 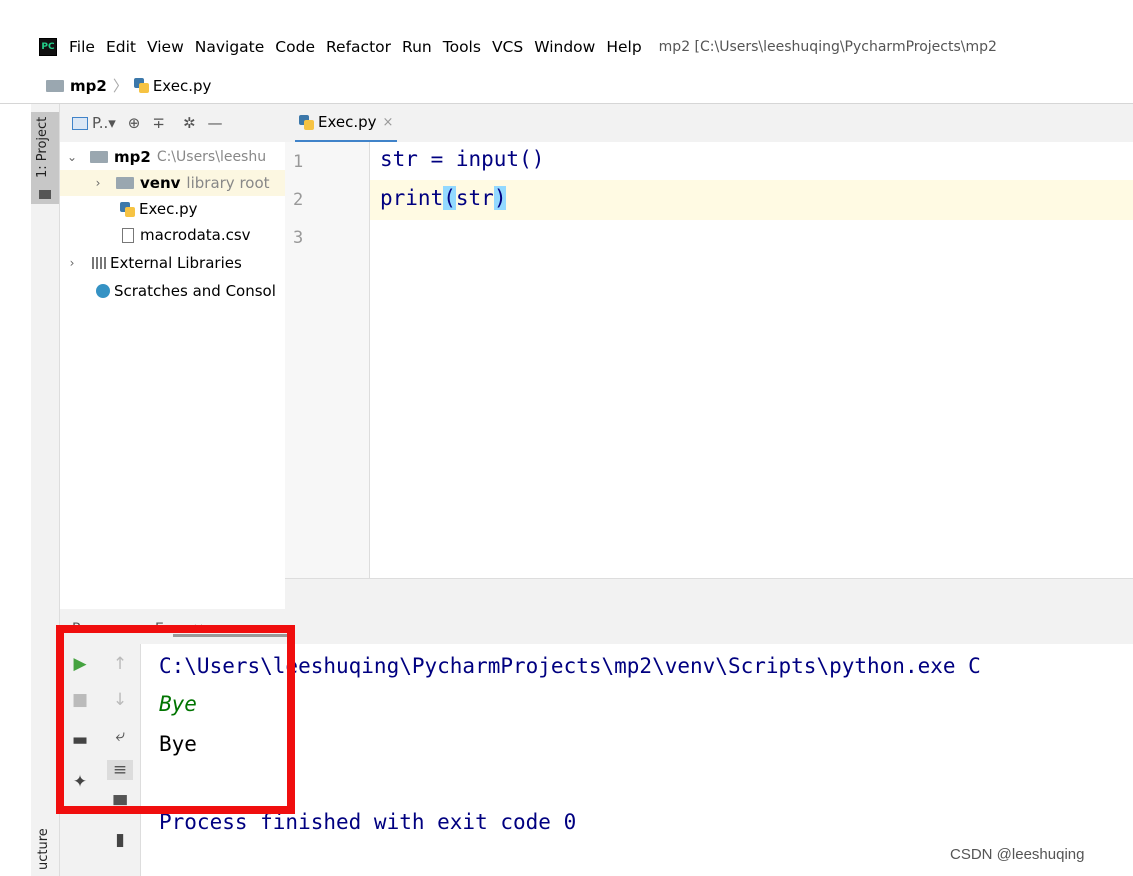 What do you see at coordinates (168, 209) in the screenshot?
I see `tree-label: Exec.py` at bounding box center [168, 209].